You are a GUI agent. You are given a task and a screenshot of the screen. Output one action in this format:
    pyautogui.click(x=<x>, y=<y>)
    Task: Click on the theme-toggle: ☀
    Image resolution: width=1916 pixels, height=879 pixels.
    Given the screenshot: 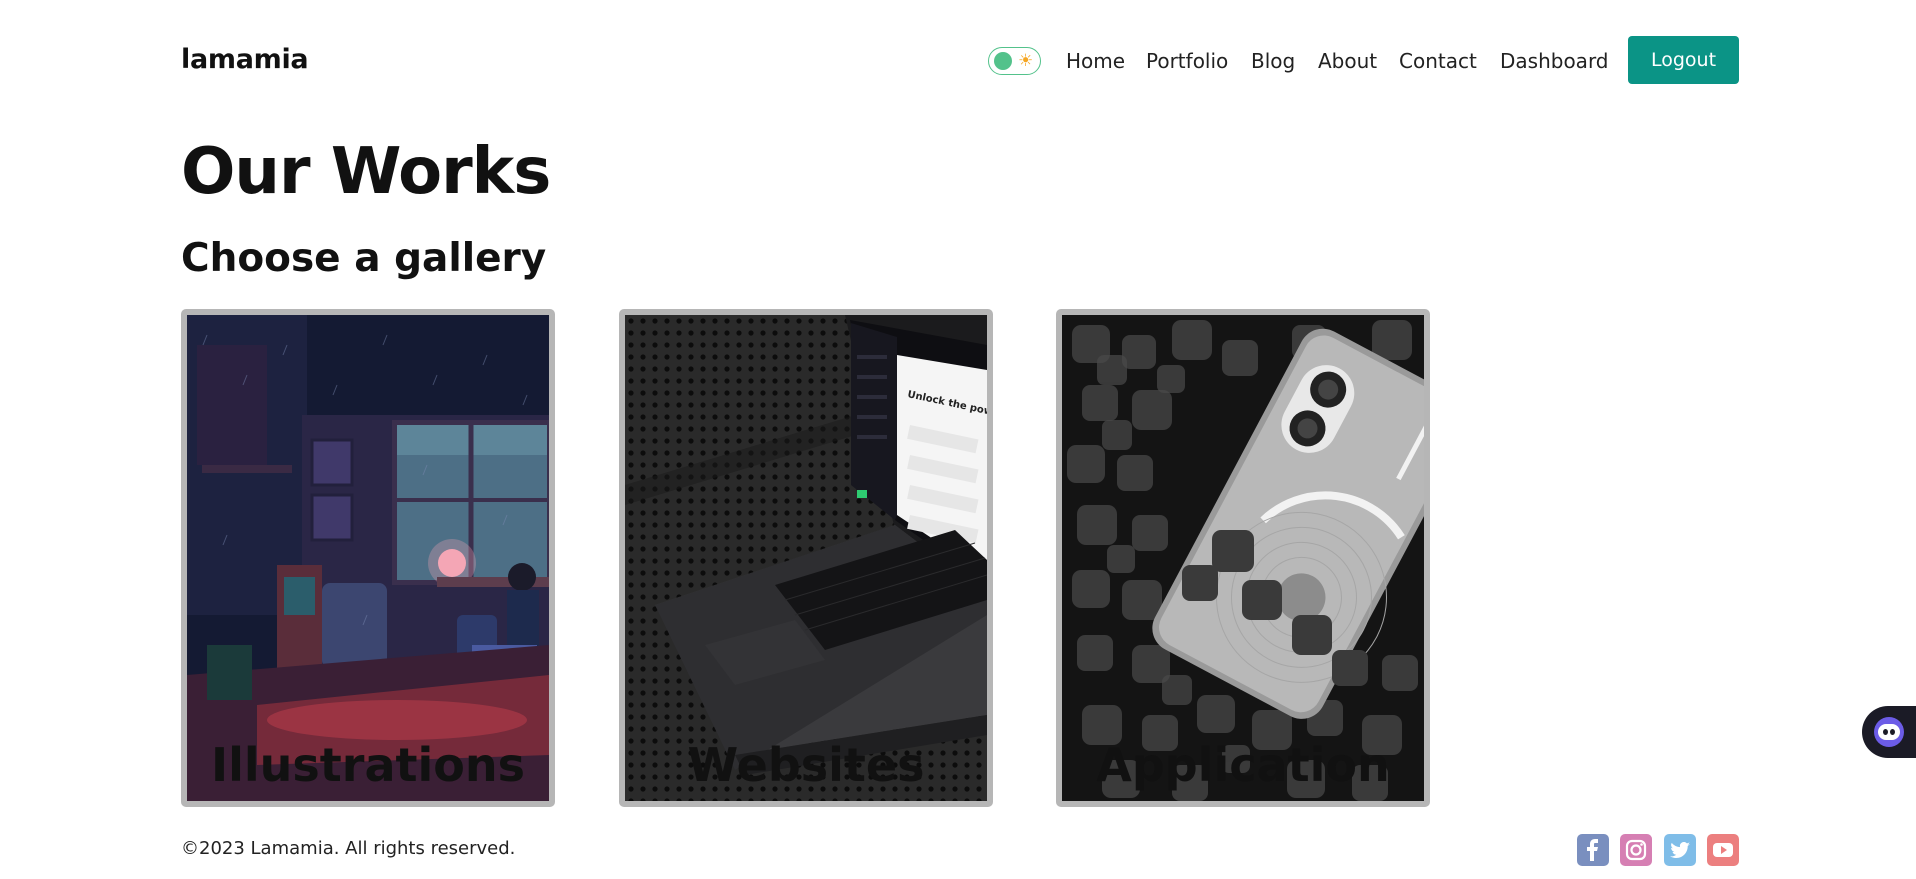 What is the action you would take?
    pyautogui.click(x=1014, y=61)
    